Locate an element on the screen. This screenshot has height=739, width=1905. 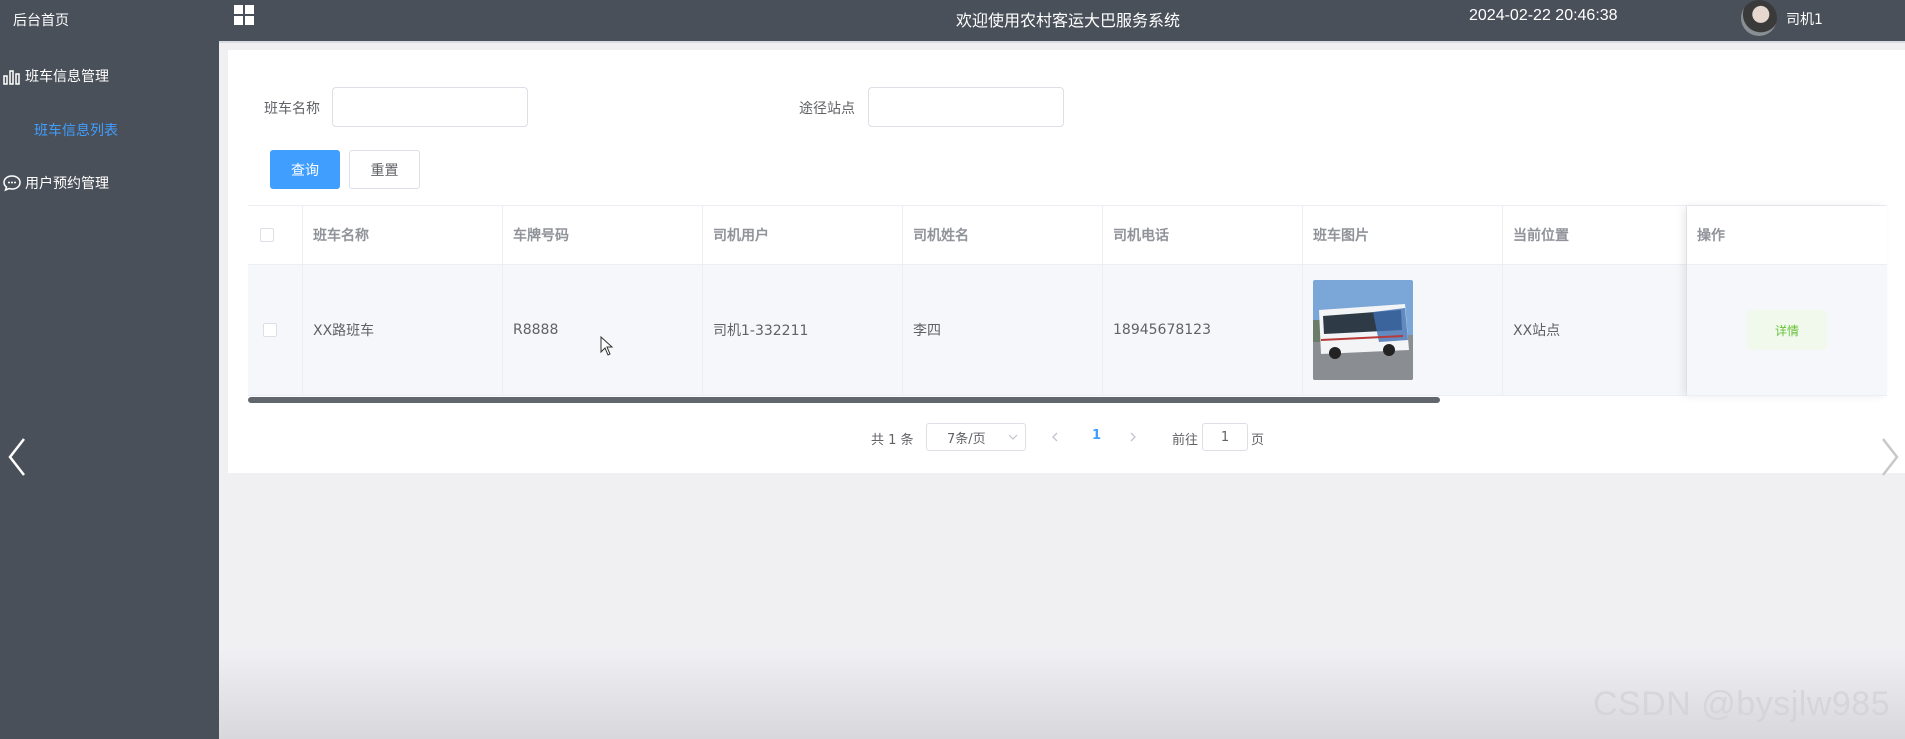
chevron-down-icon is located at coordinates (1013, 437).